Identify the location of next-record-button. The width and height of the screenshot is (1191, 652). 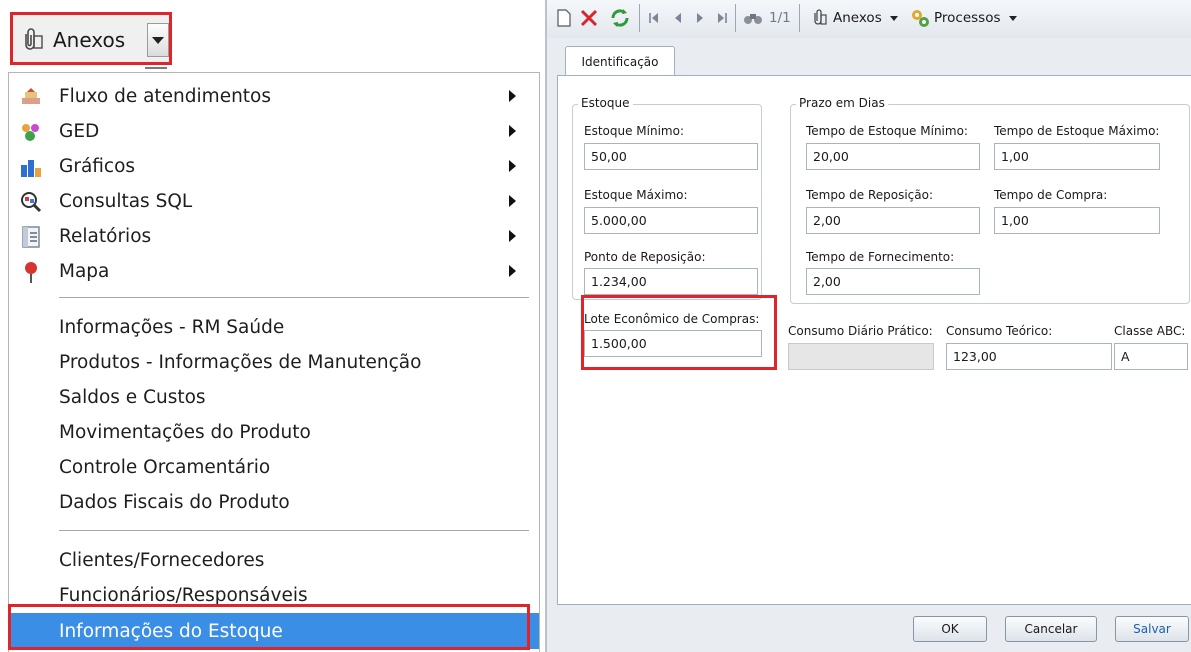
(700, 18).